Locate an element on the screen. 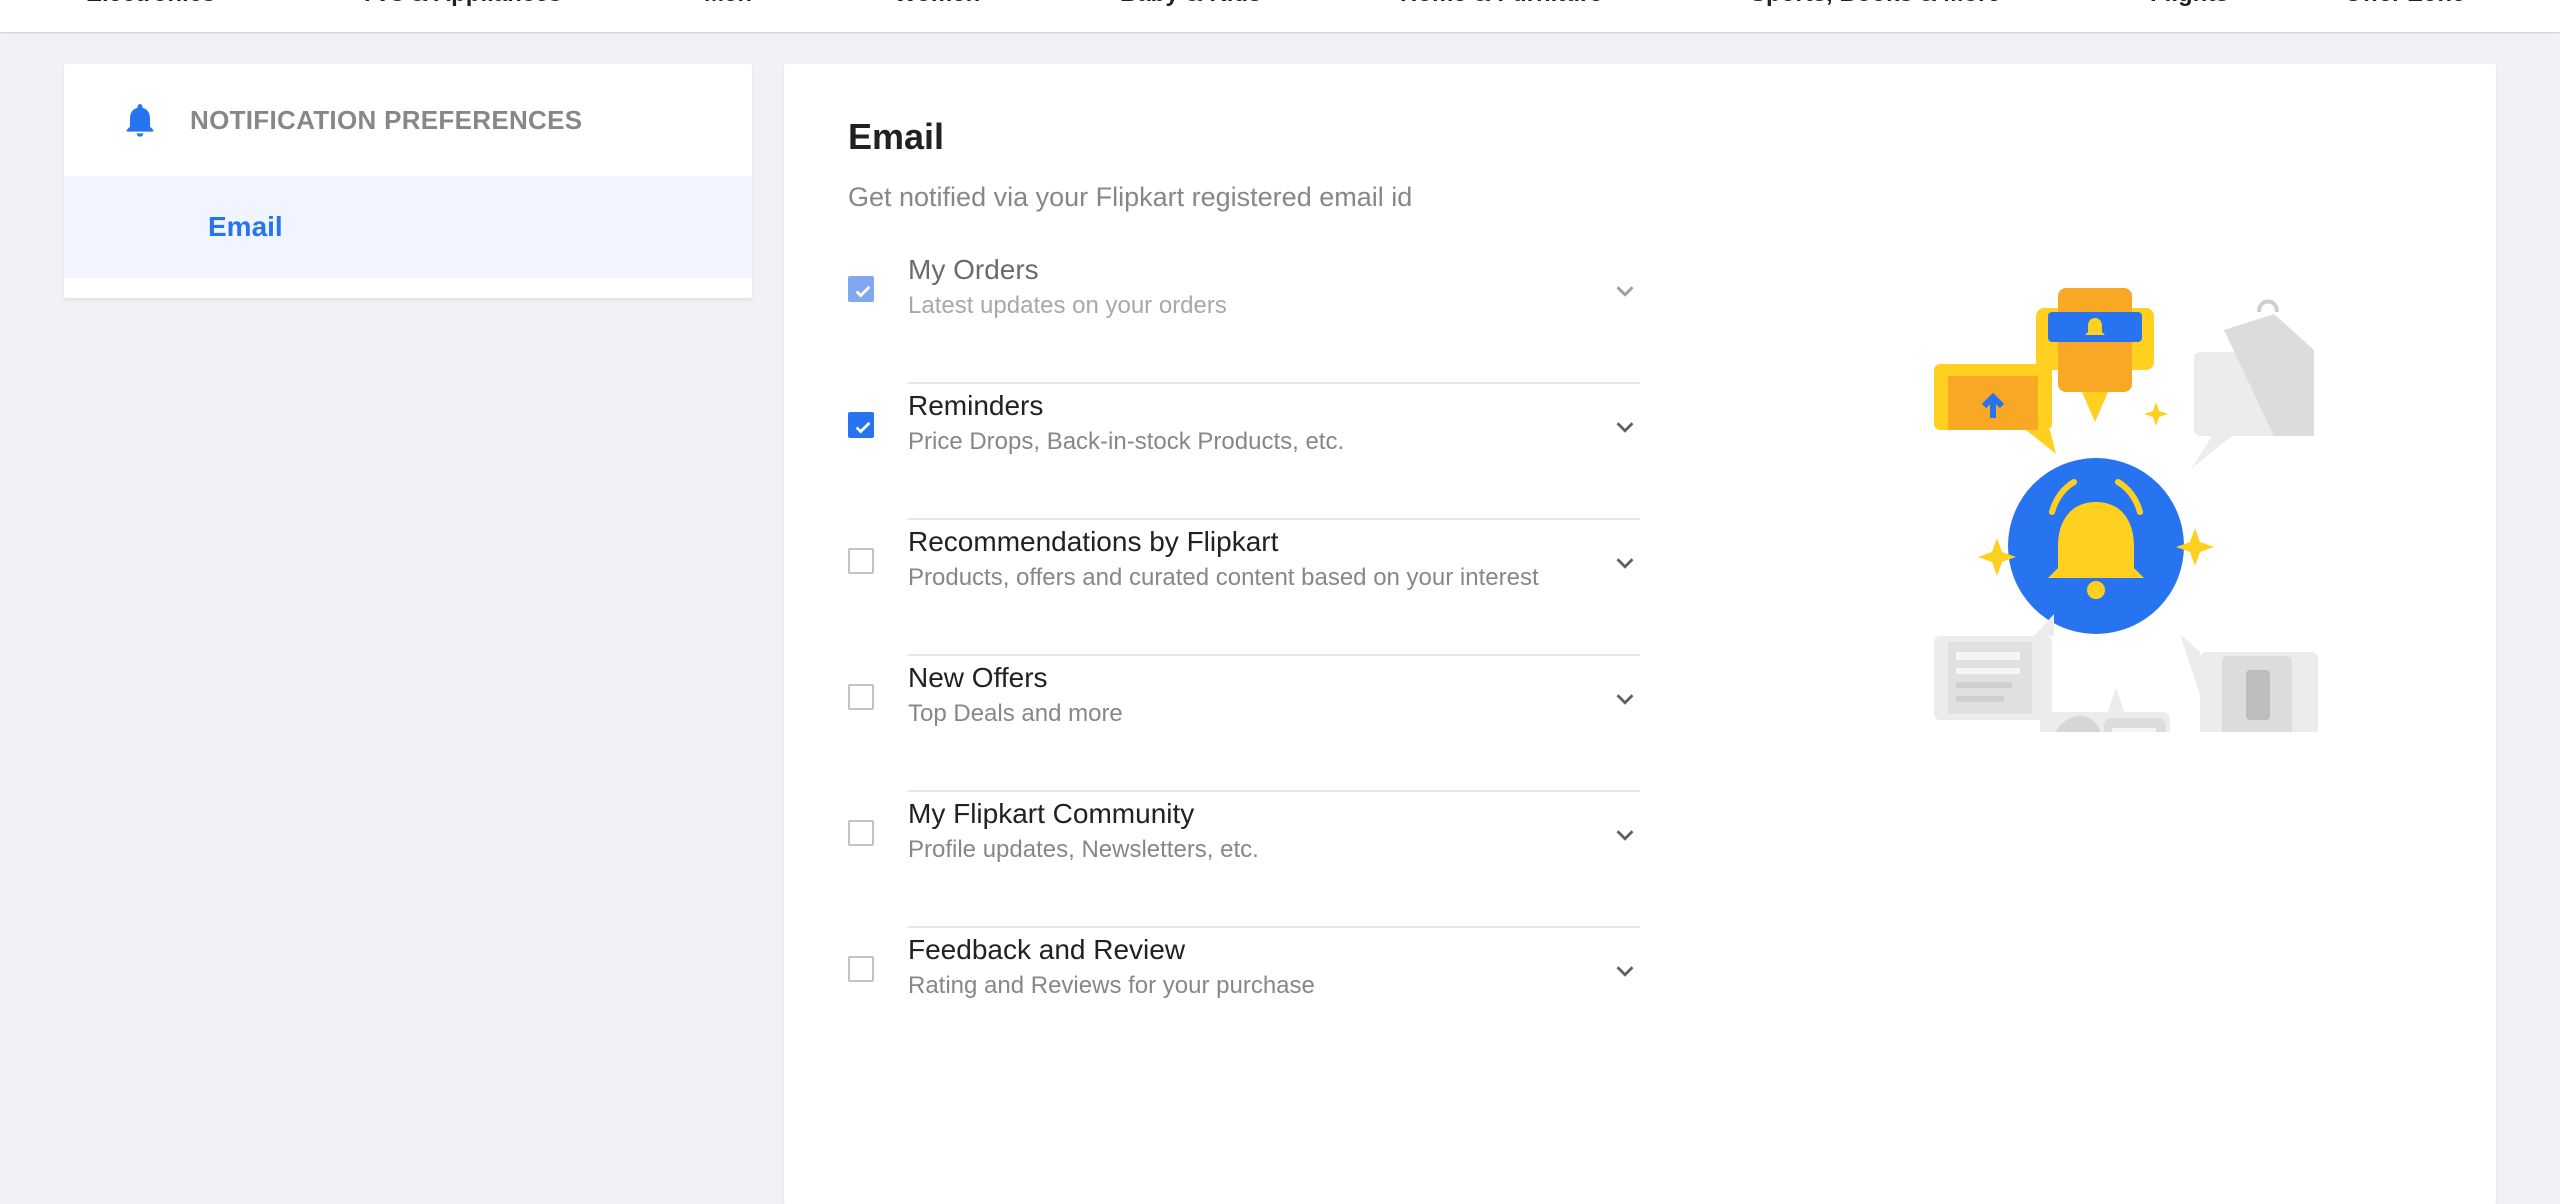 This screenshot has height=1204, width=2560. preference-description: Top Deals and more is located at coordinates (1015, 713).